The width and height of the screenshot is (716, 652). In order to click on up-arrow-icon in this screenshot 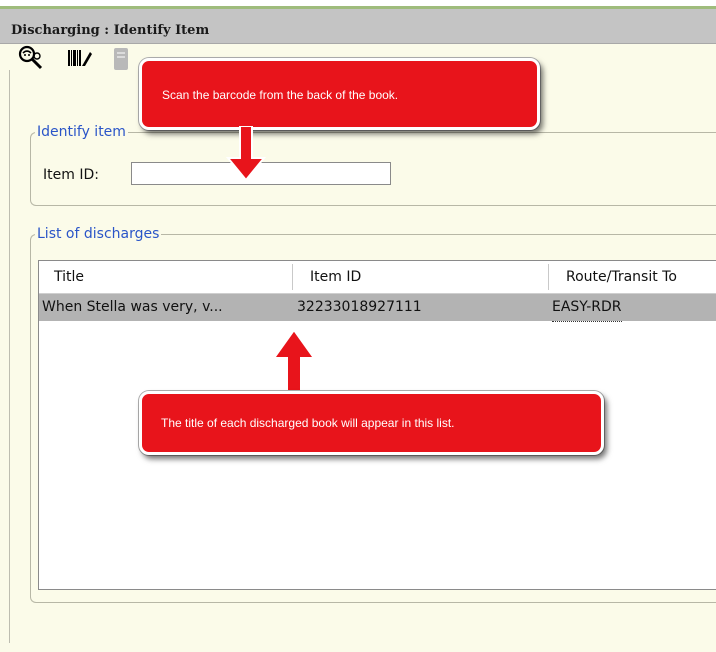, I will do `click(294, 364)`.